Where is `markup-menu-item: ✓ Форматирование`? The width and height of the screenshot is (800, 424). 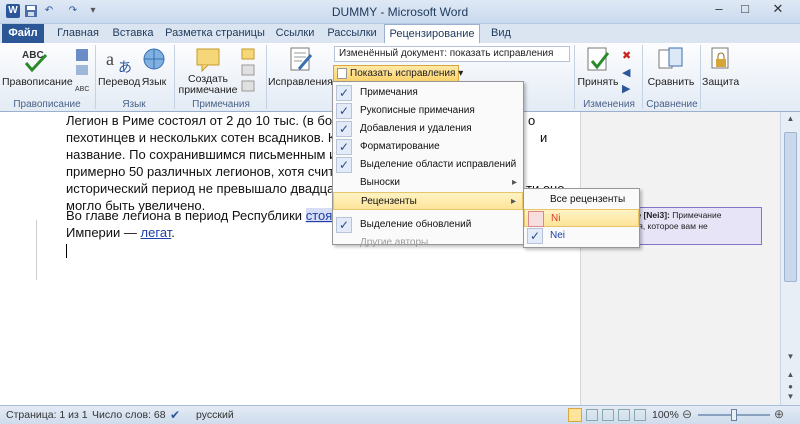
markup-menu-item: ✓ Форматирование is located at coordinates (428, 147).